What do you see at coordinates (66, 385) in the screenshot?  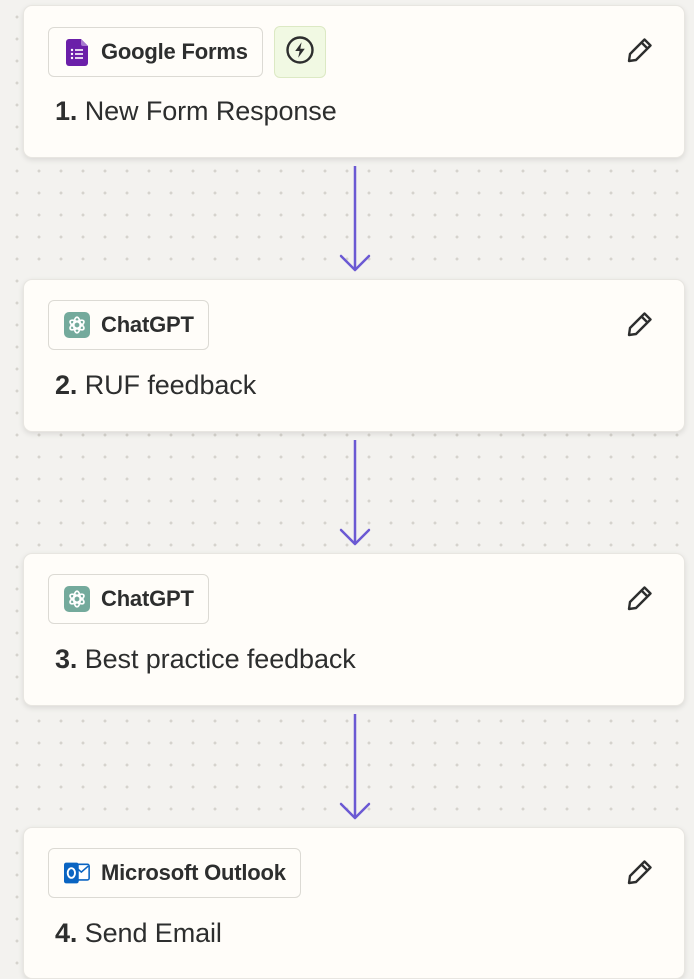 I see `step-number: 2.` at bounding box center [66, 385].